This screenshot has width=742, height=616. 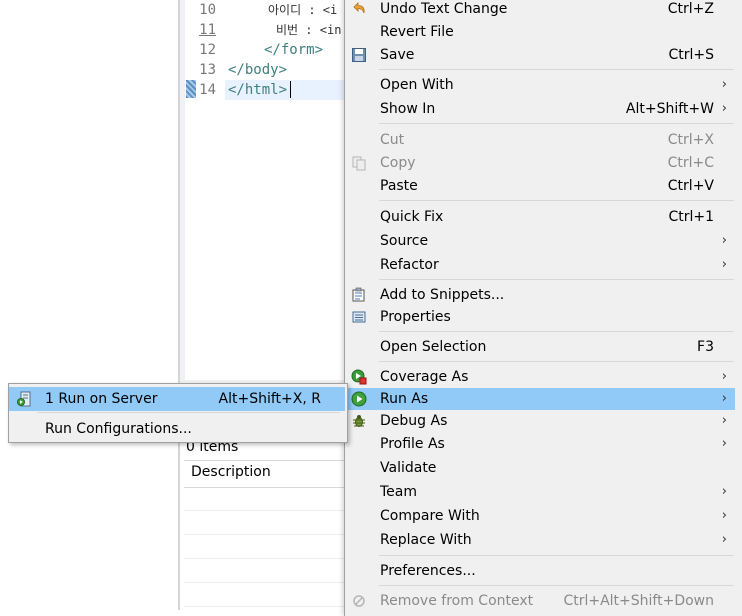 What do you see at coordinates (359, 399) in the screenshot?
I see `run-icon` at bounding box center [359, 399].